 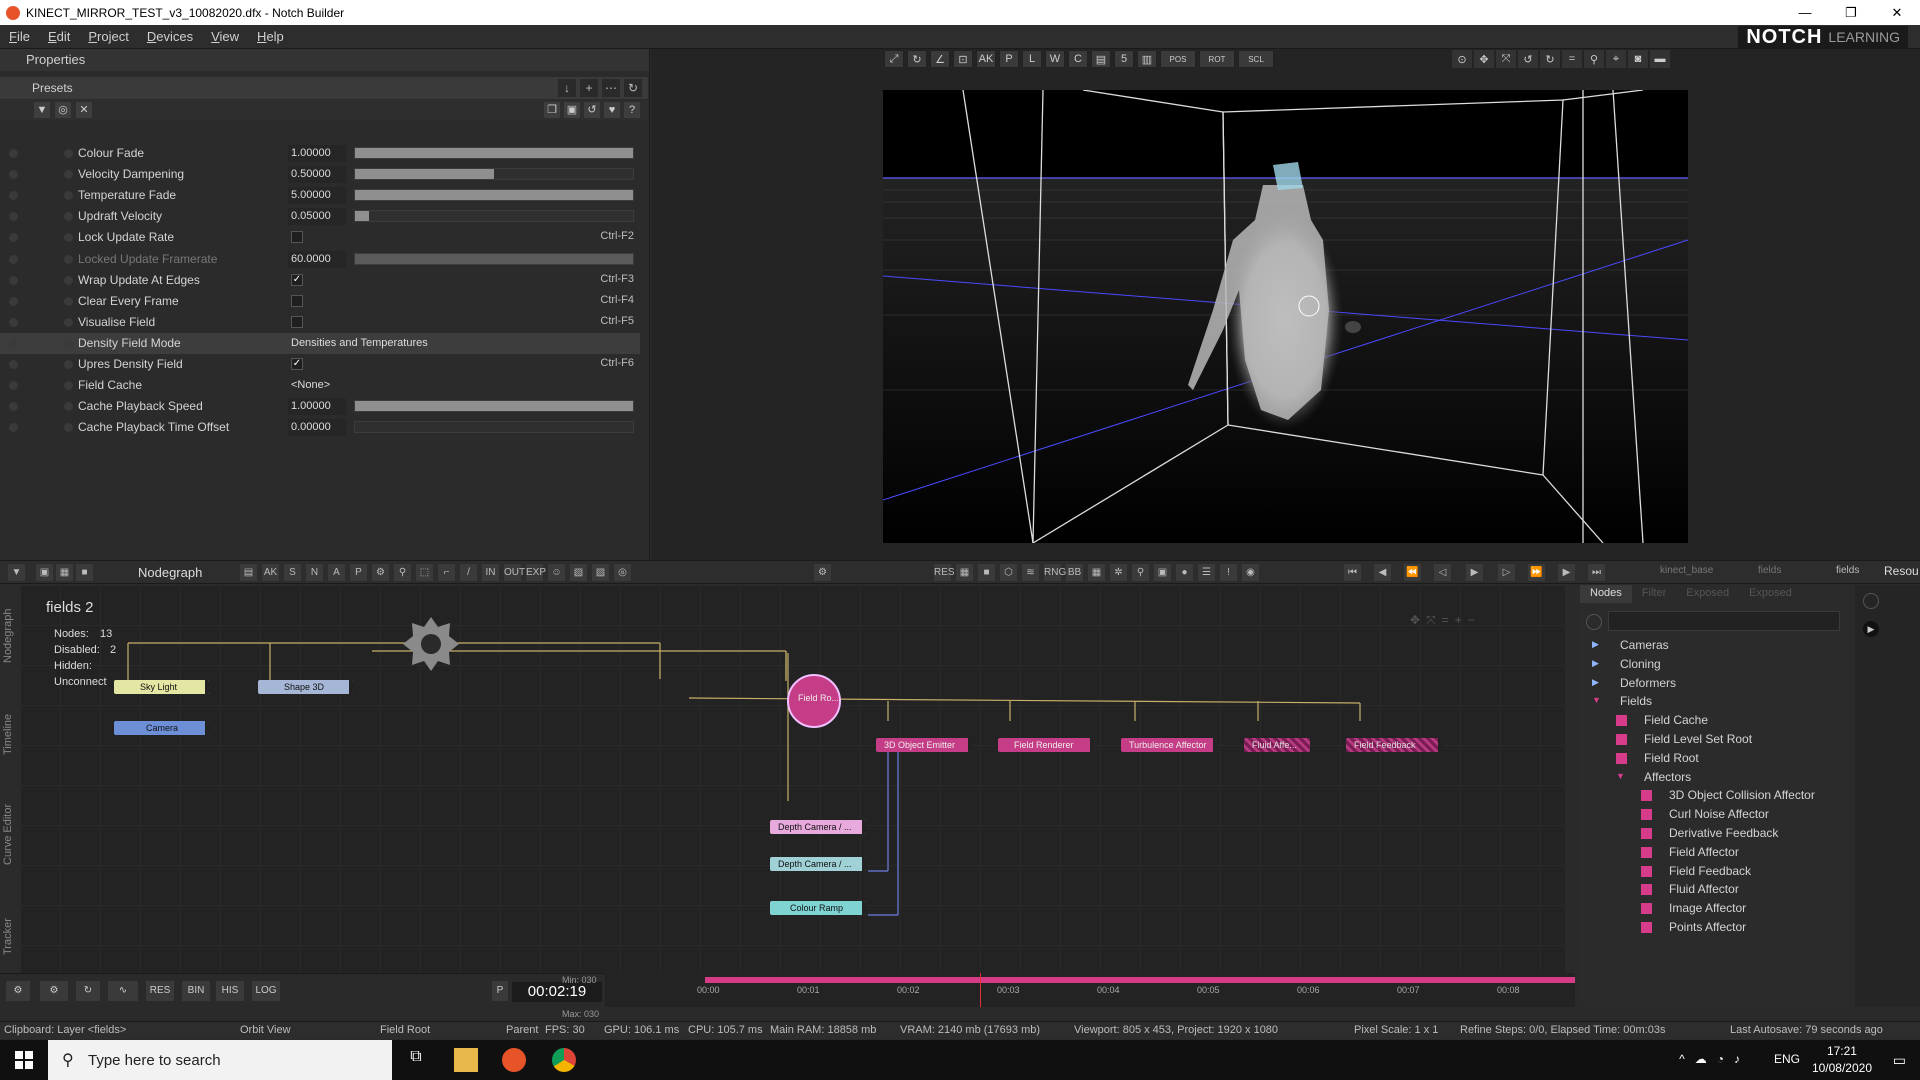 I want to click on tree-item: ▶ Cameras, so click(x=1630, y=645).